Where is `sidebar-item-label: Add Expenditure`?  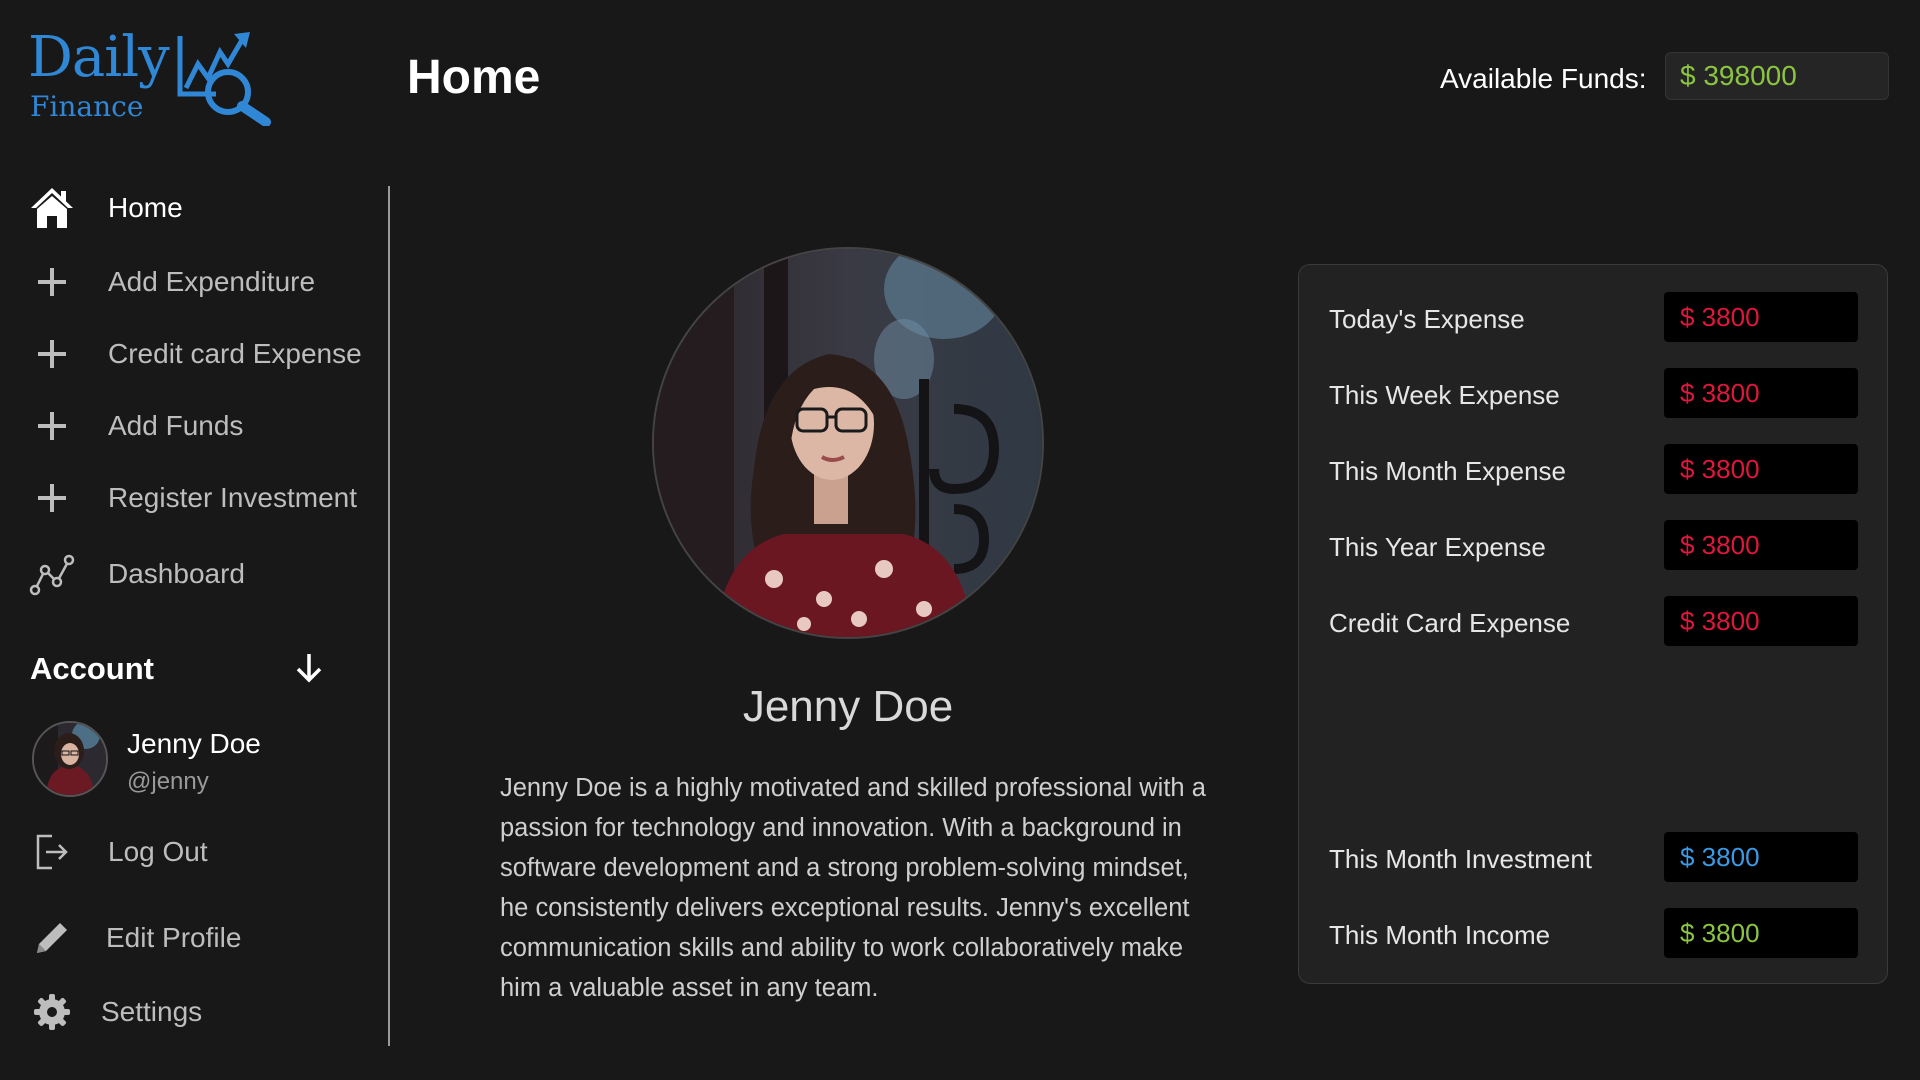 sidebar-item-label: Add Expenditure is located at coordinates (212, 281).